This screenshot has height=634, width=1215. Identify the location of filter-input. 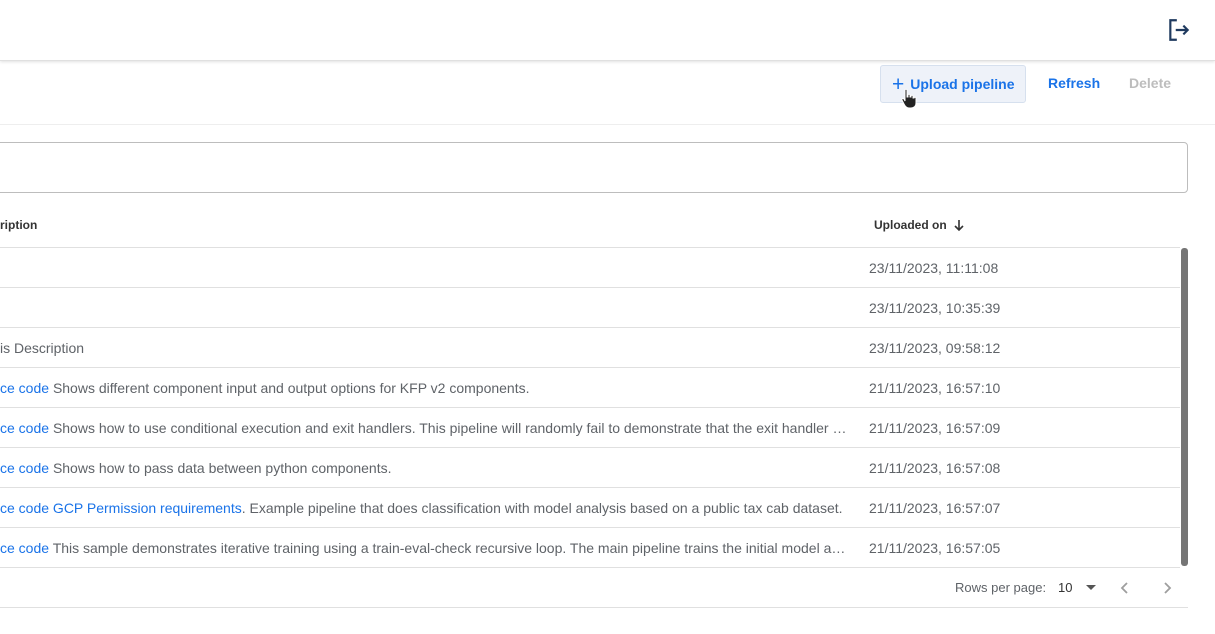
(593, 167).